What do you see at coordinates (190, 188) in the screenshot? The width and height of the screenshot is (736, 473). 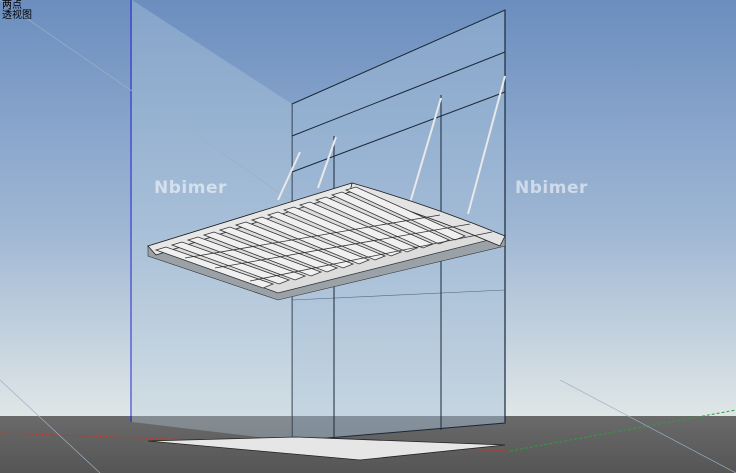 I see `watermark-logo-left: Nbimer` at bounding box center [190, 188].